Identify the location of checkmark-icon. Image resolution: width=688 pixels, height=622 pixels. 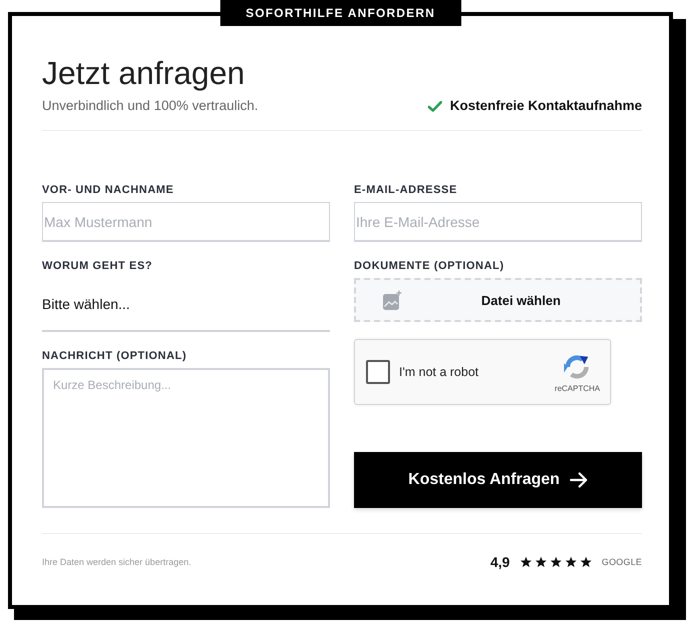
(435, 106).